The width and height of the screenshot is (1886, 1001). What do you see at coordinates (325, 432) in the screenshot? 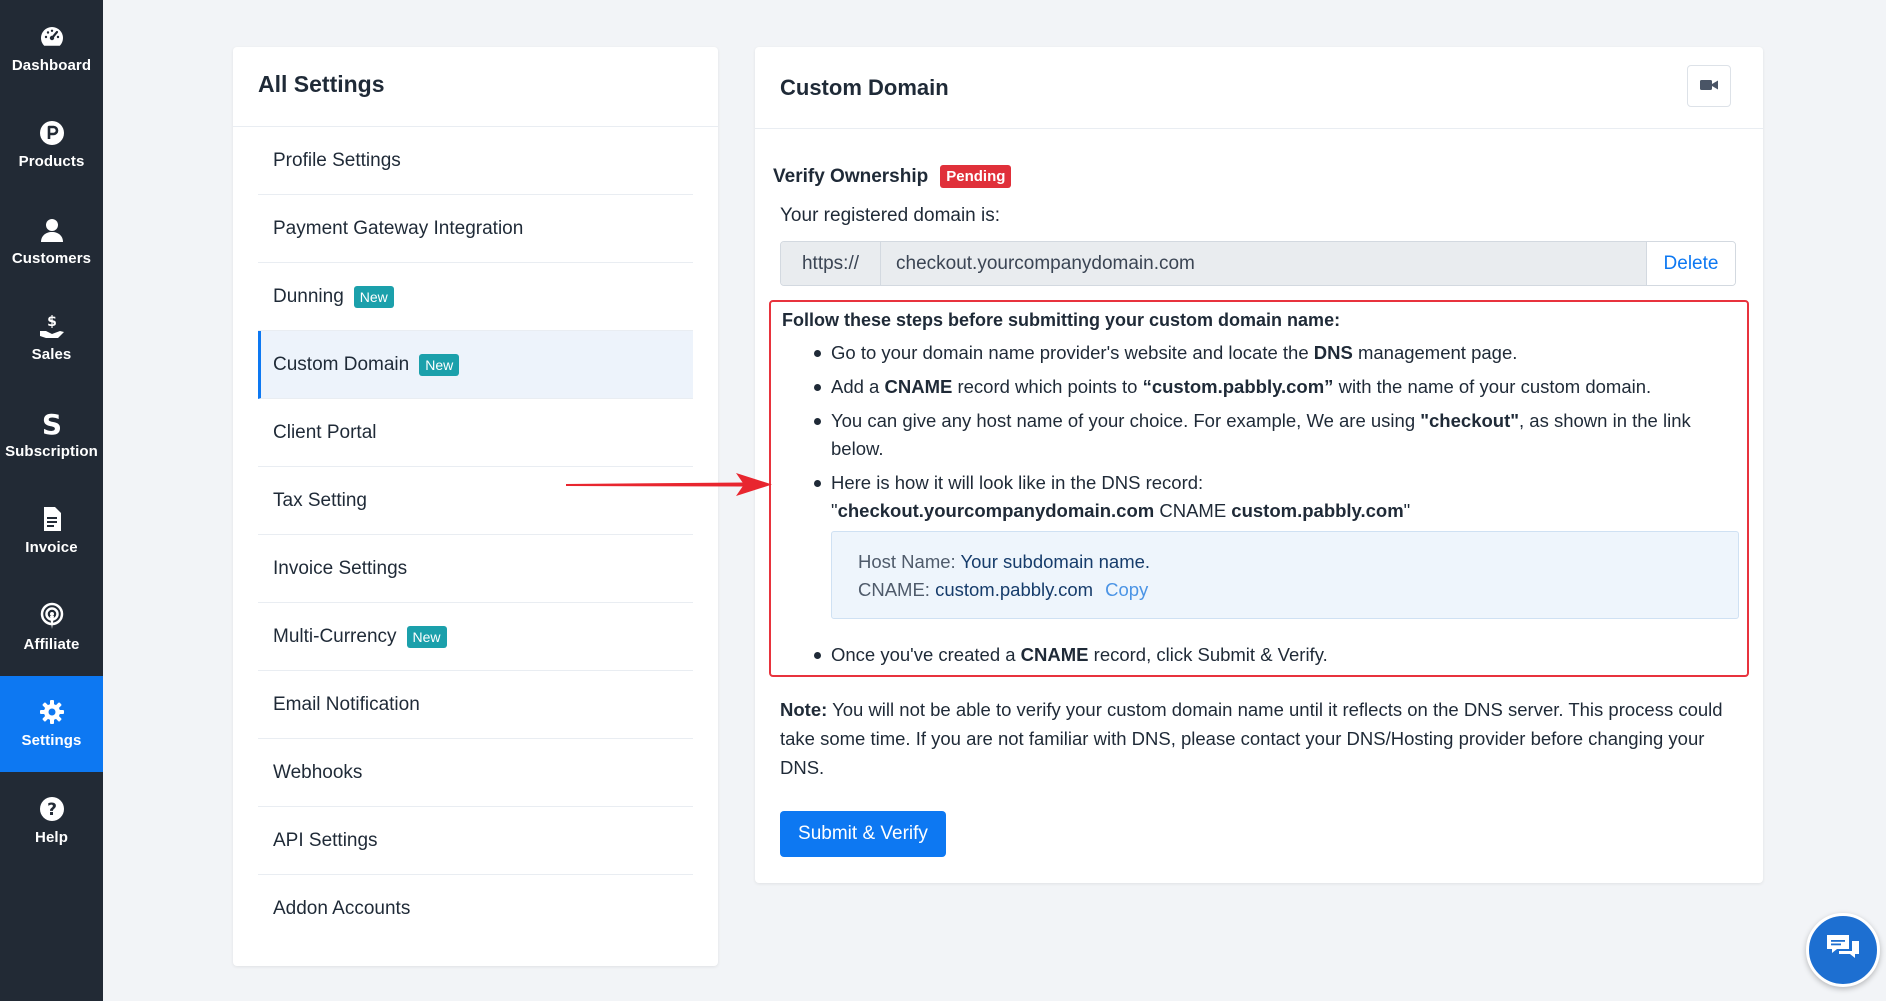
I see `settings-item-label: Client Portal` at bounding box center [325, 432].